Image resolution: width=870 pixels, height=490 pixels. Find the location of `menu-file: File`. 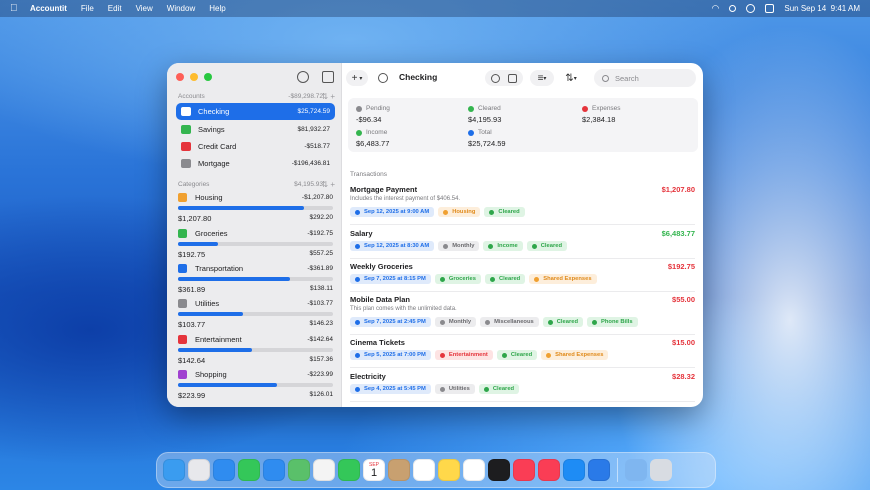

menu-file: File is located at coordinates (87, 8).